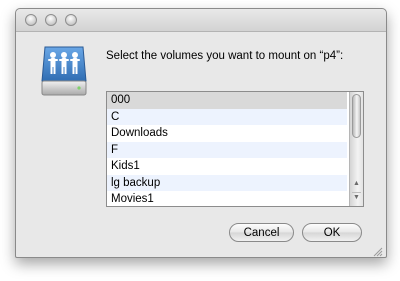  I want to click on list-item: Movies1, so click(227, 198).